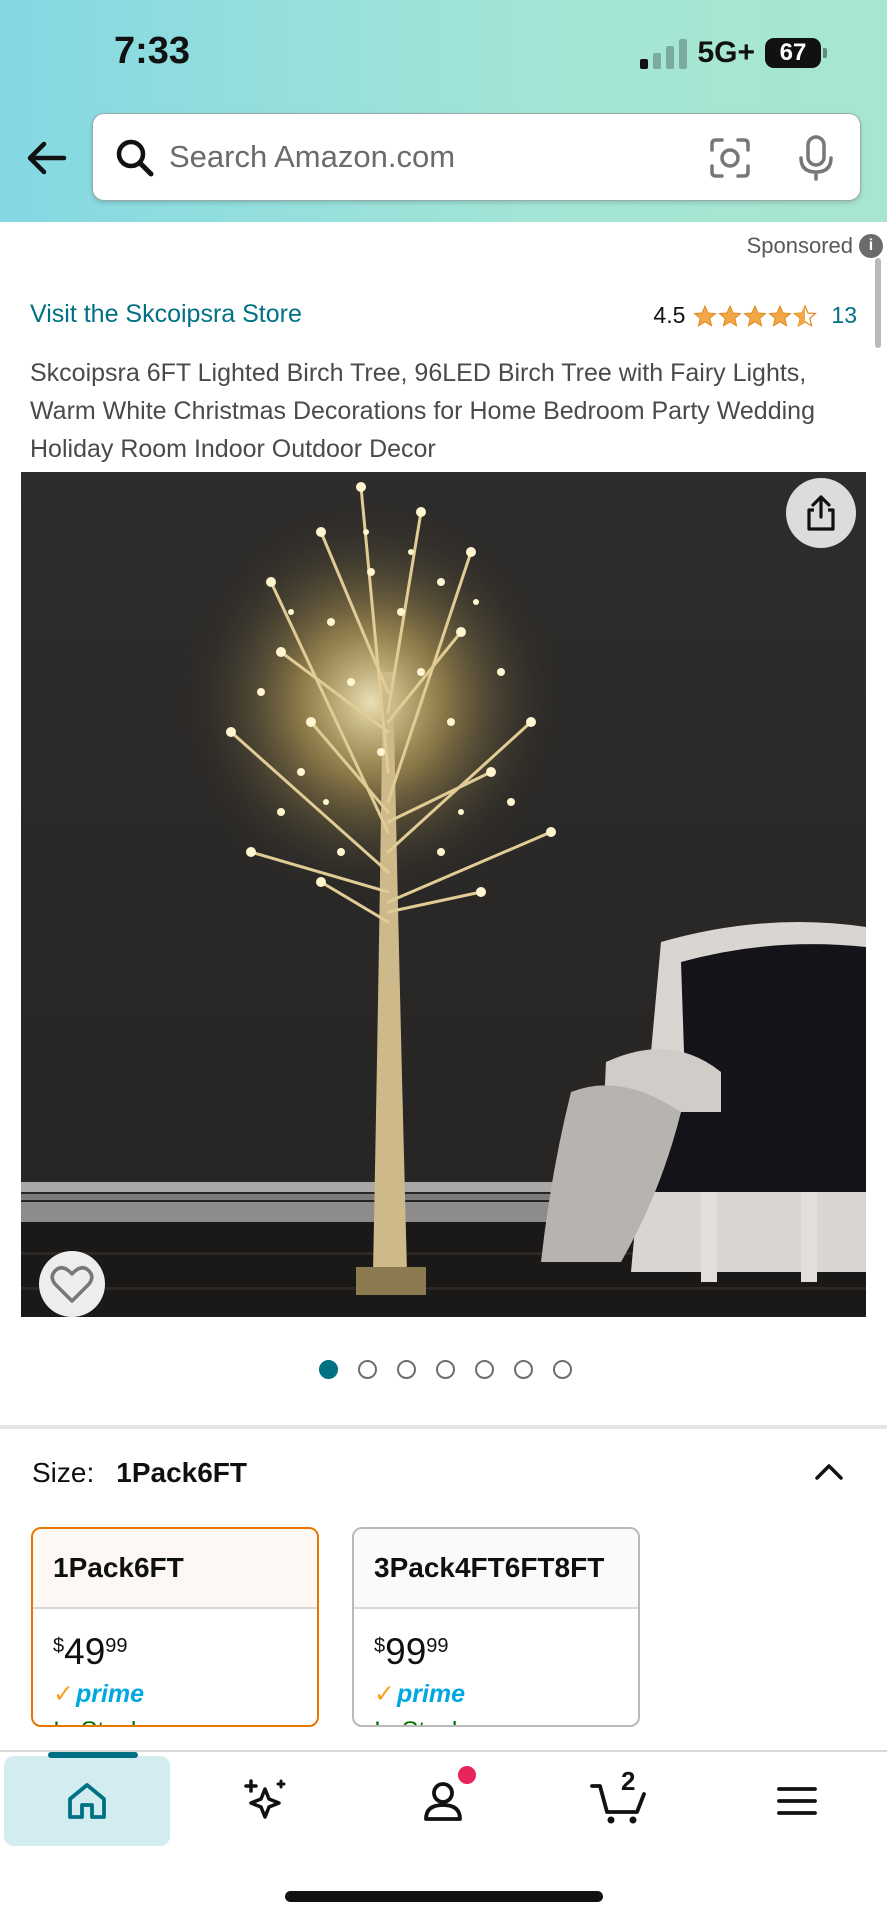  What do you see at coordinates (467, 1775) in the screenshot?
I see `notification-dot` at bounding box center [467, 1775].